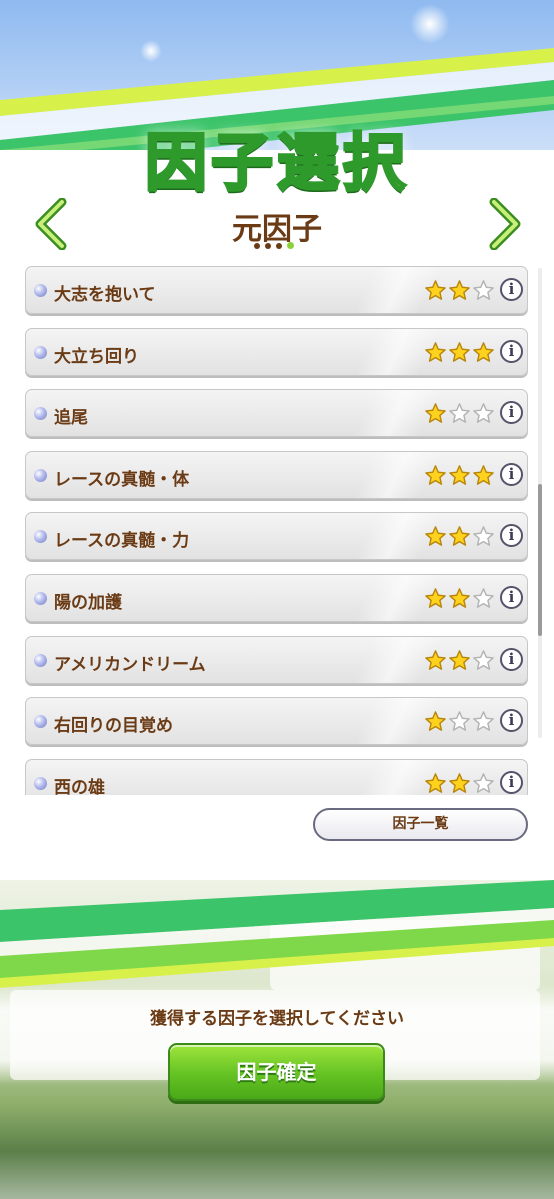  Describe the element at coordinates (105, 295) in the screenshot. I see `factor-name: 大志を抱いて` at that location.